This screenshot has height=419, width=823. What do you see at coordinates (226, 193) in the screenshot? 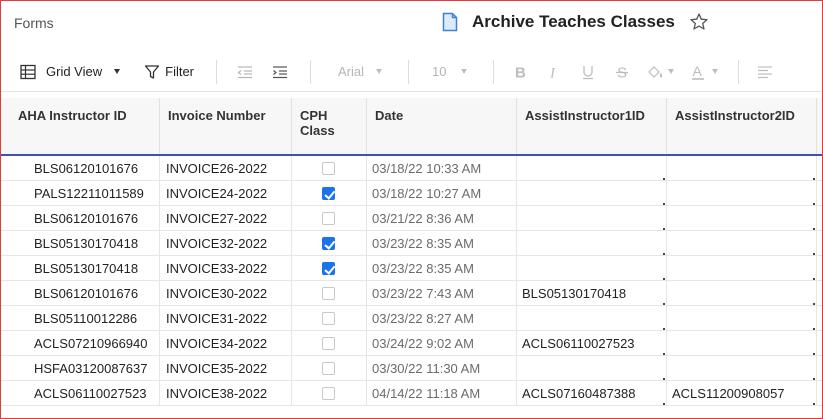
I see `cell-invoice-number: INVOICE24-2022` at bounding box center [226, 193].